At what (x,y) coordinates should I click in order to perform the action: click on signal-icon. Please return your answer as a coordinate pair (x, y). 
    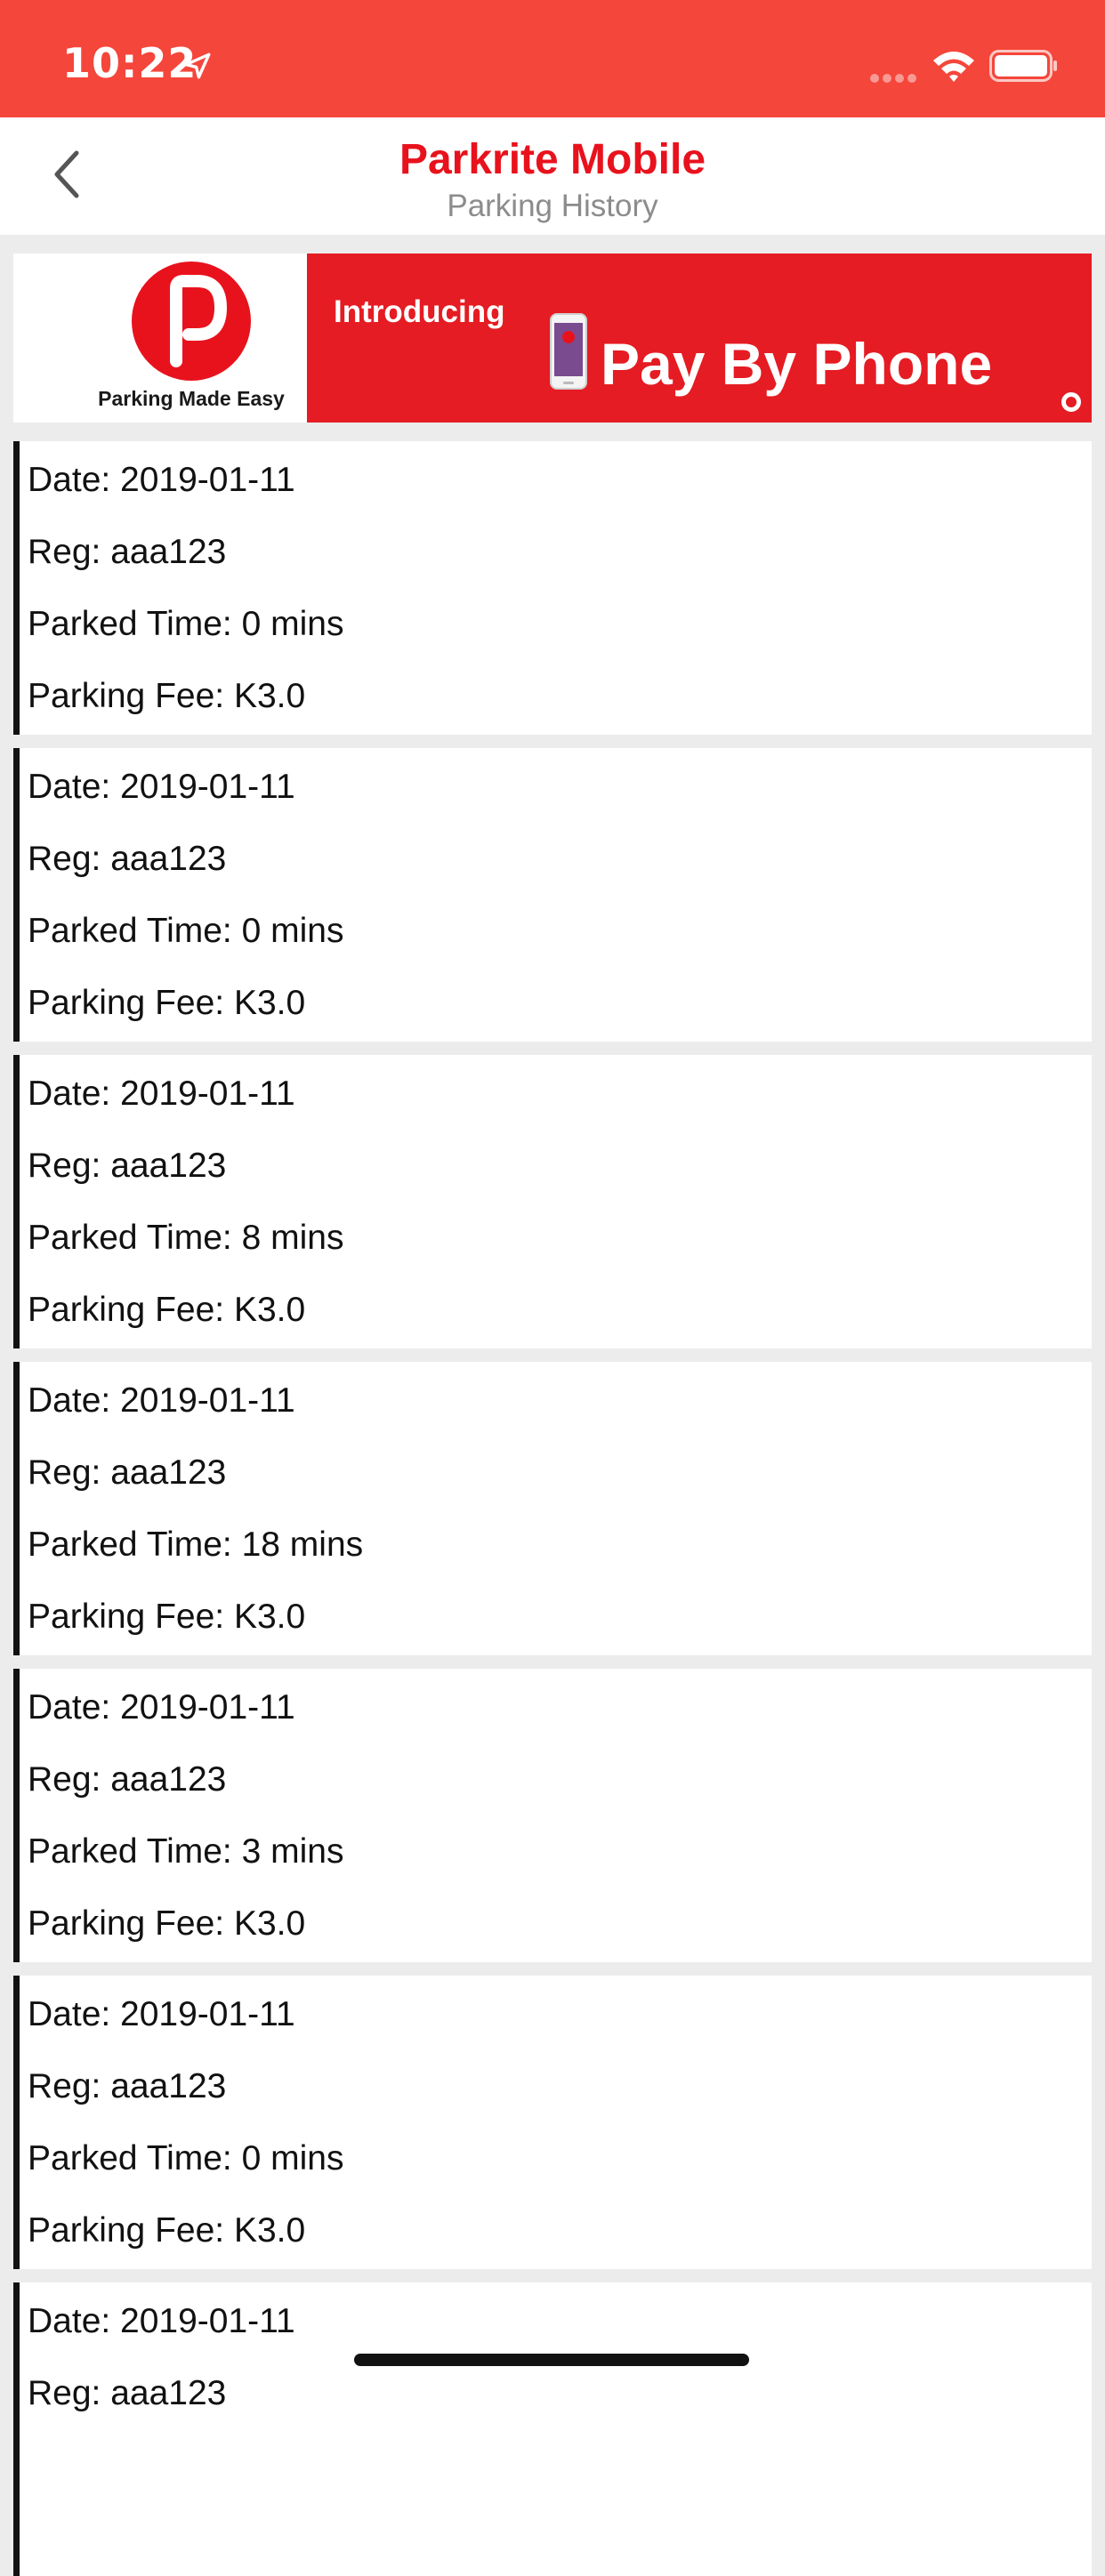
    Looking at the image, I should click on (895, 79).